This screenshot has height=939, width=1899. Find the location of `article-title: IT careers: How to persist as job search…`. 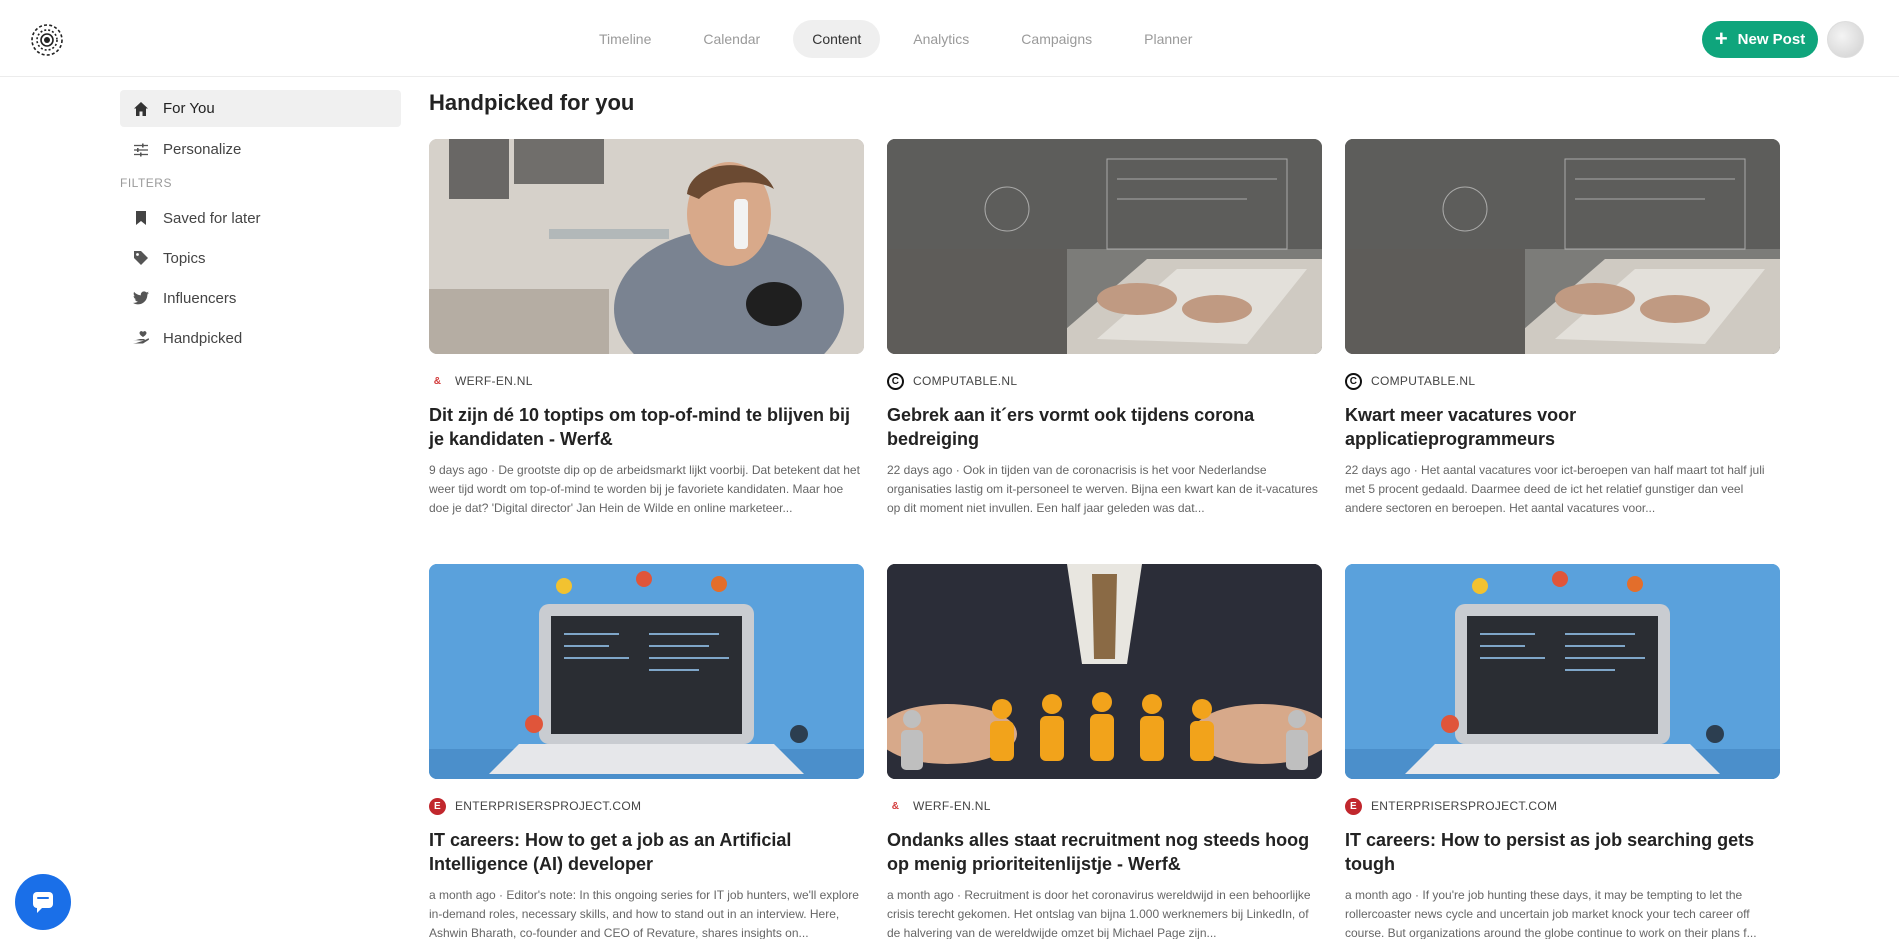

article-title: IT careers: How to persist as job search… is located at coordinates (1562, 852).